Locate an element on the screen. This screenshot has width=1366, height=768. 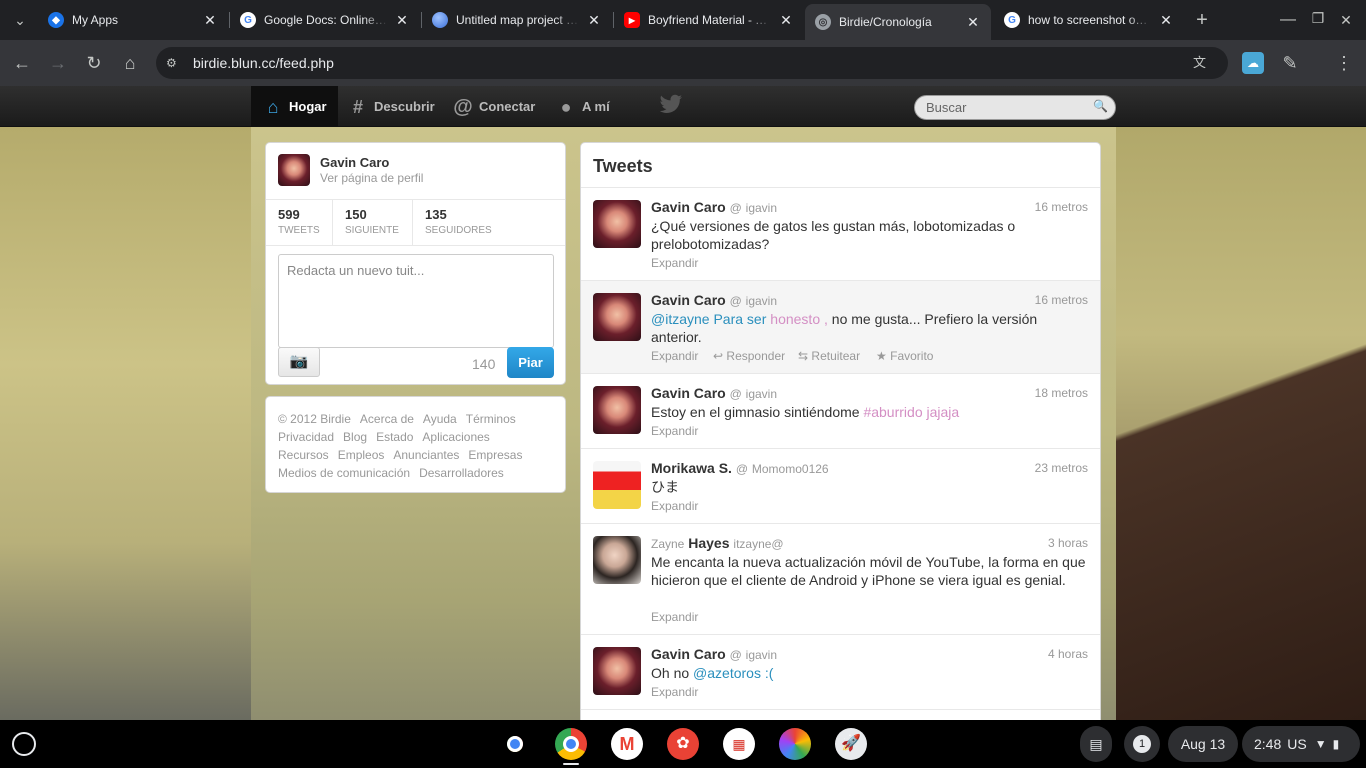
footer-link-blog: Blog is located at coordinates (355, 437).